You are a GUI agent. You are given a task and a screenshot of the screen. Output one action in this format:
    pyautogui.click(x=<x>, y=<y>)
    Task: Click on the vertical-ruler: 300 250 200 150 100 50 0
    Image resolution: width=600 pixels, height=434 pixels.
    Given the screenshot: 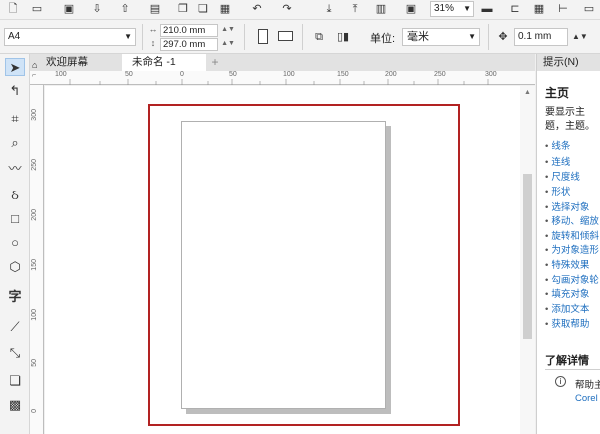 What is the action you would take?
    pyautogui.click(x=37, y=259)
    